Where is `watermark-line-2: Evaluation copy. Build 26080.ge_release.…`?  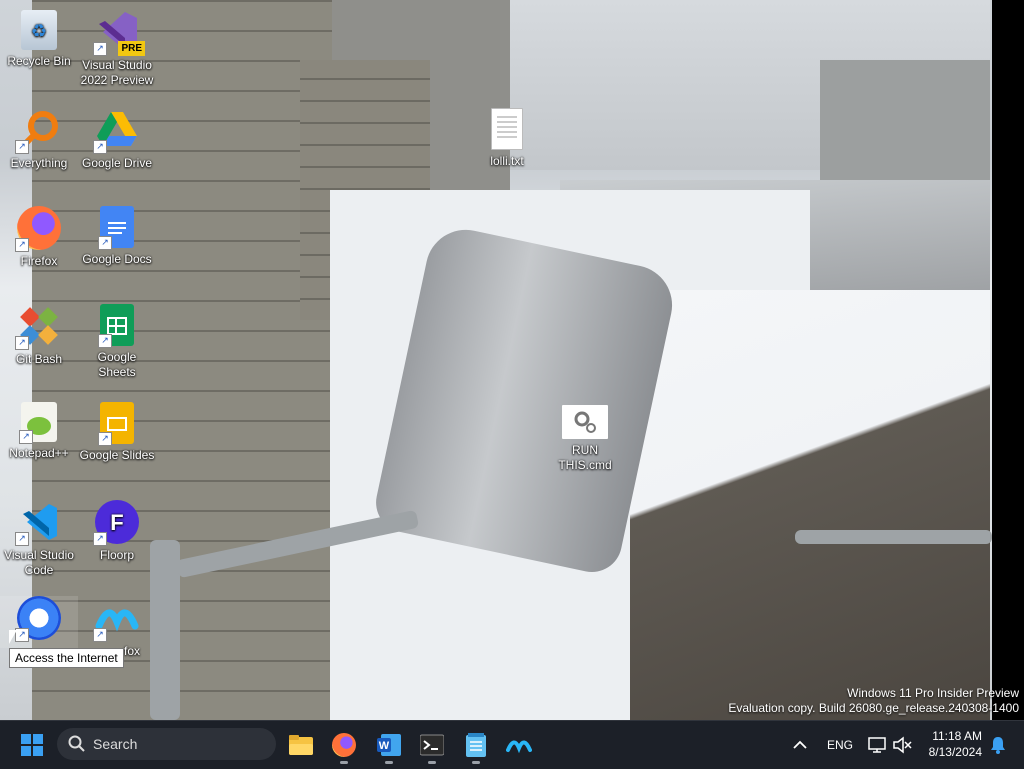
watermark-line-2: Evaluation copy. Build 26080.ge_release.… is located at coordinates (873, 708).